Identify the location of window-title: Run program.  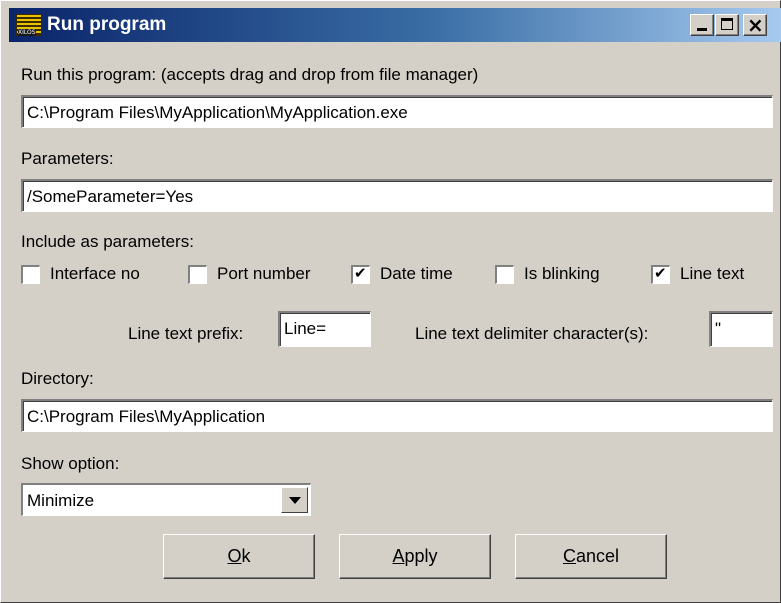
(107, 24).